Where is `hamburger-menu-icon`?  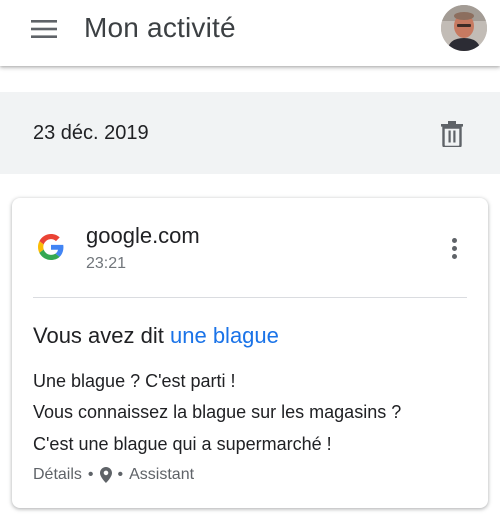 hamburger-menu-icon is located at coordinates (44, 29).